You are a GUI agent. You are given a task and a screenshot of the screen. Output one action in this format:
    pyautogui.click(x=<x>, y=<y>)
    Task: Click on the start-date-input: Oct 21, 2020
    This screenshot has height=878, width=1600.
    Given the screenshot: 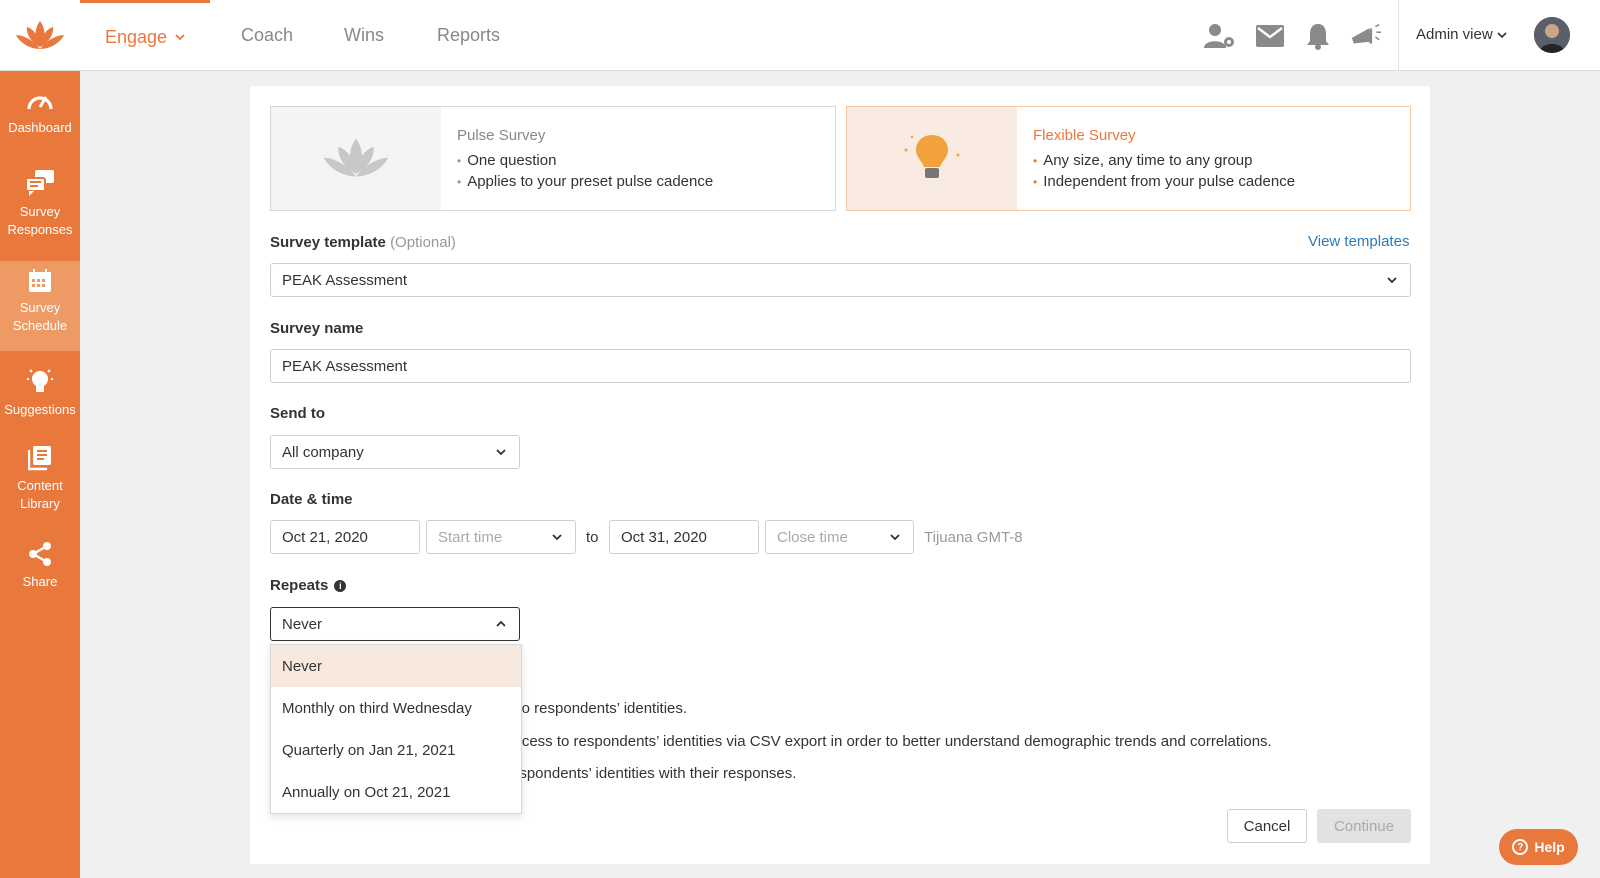 What is the action you would take?
    pyautogui.click(x=345, y=537)
    